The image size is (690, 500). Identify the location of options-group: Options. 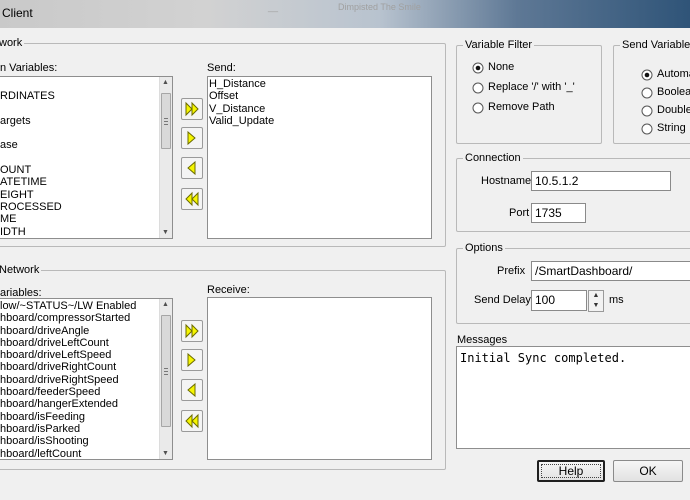
(573, 282).